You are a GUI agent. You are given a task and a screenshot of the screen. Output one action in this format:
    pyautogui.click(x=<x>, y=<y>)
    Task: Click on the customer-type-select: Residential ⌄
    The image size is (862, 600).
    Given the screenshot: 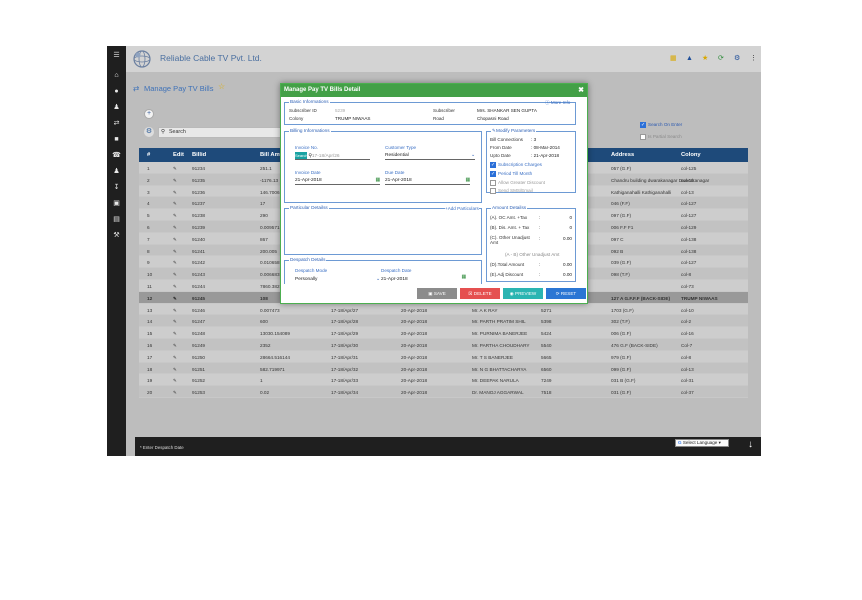 What is the action you would take?
    pyautogui.click(x=430, y=156)
    